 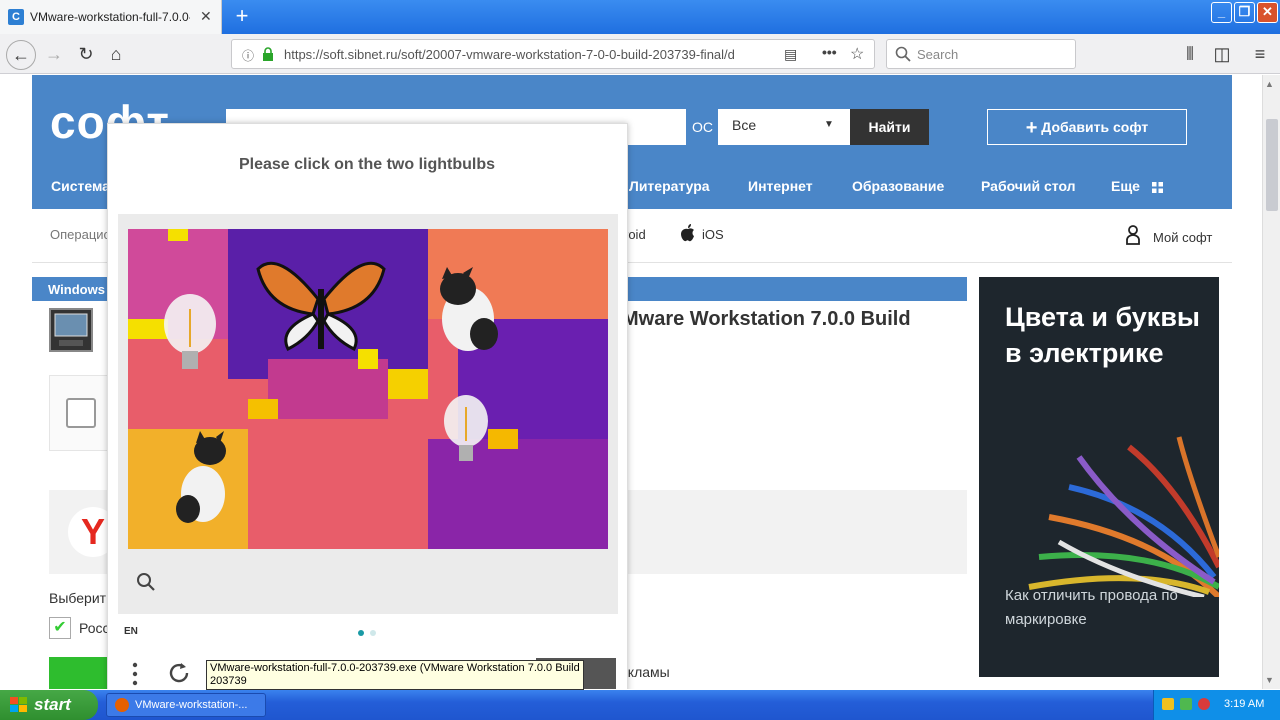 What do you see at coordinates (766, 319) in the screenshot?
I see `page-title: Mware Workstation 7.0.0 Build` at bounding box center [766, 319].